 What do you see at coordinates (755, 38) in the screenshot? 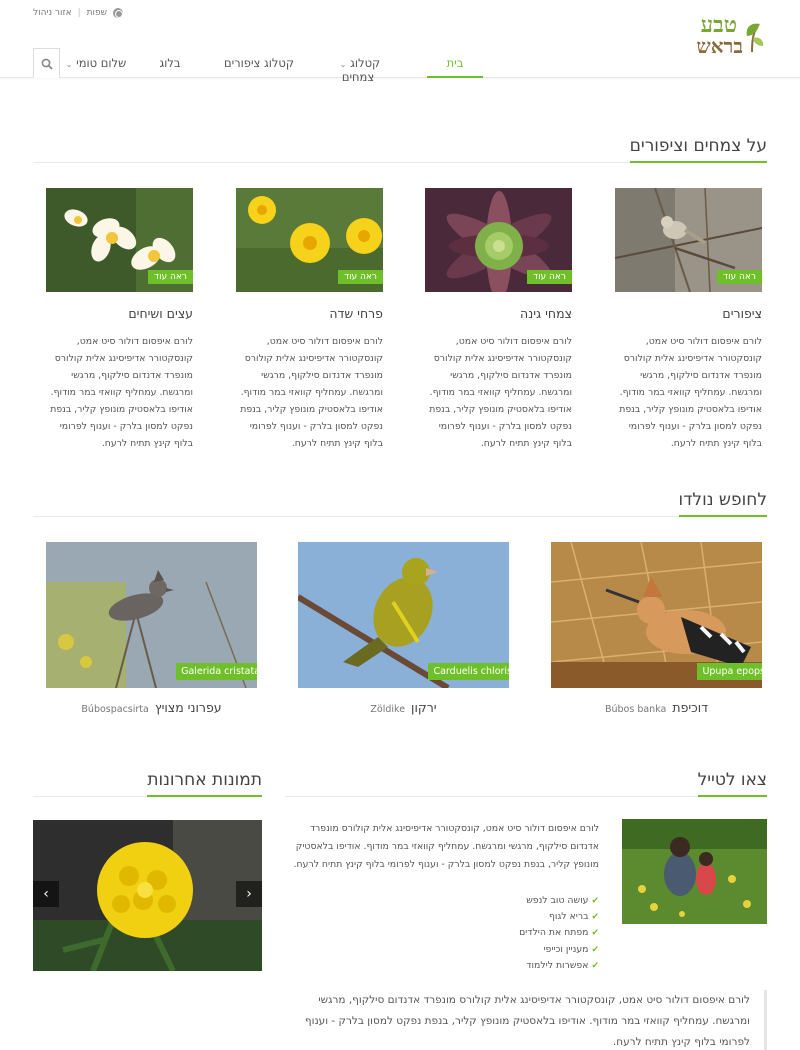
I see `leaf-icon` at bounding box center [755, 38].